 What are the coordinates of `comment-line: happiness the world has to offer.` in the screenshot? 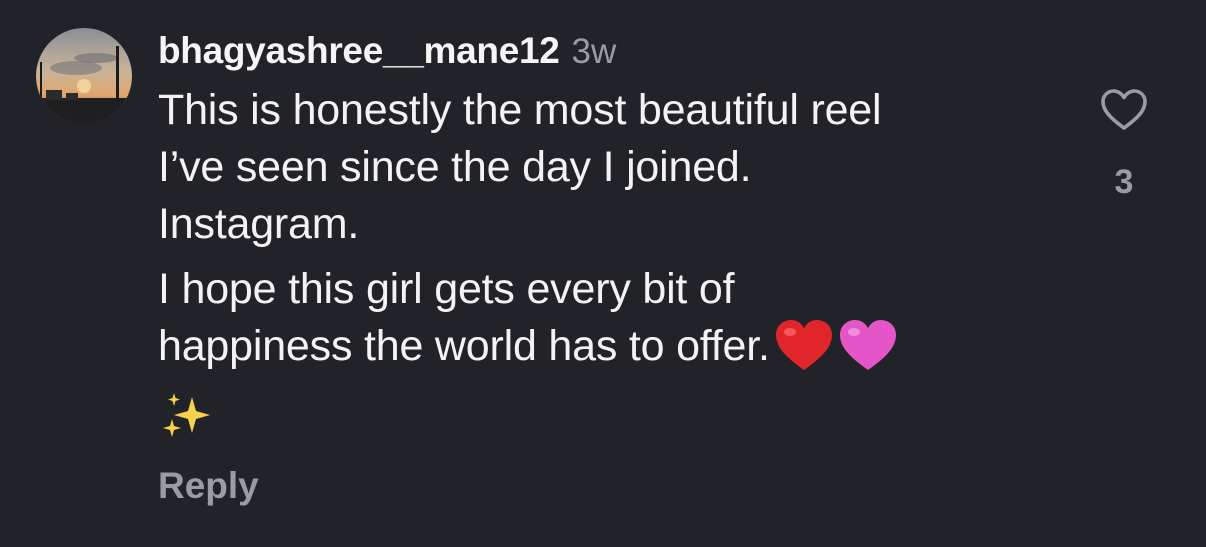 It's located at (464, 346).